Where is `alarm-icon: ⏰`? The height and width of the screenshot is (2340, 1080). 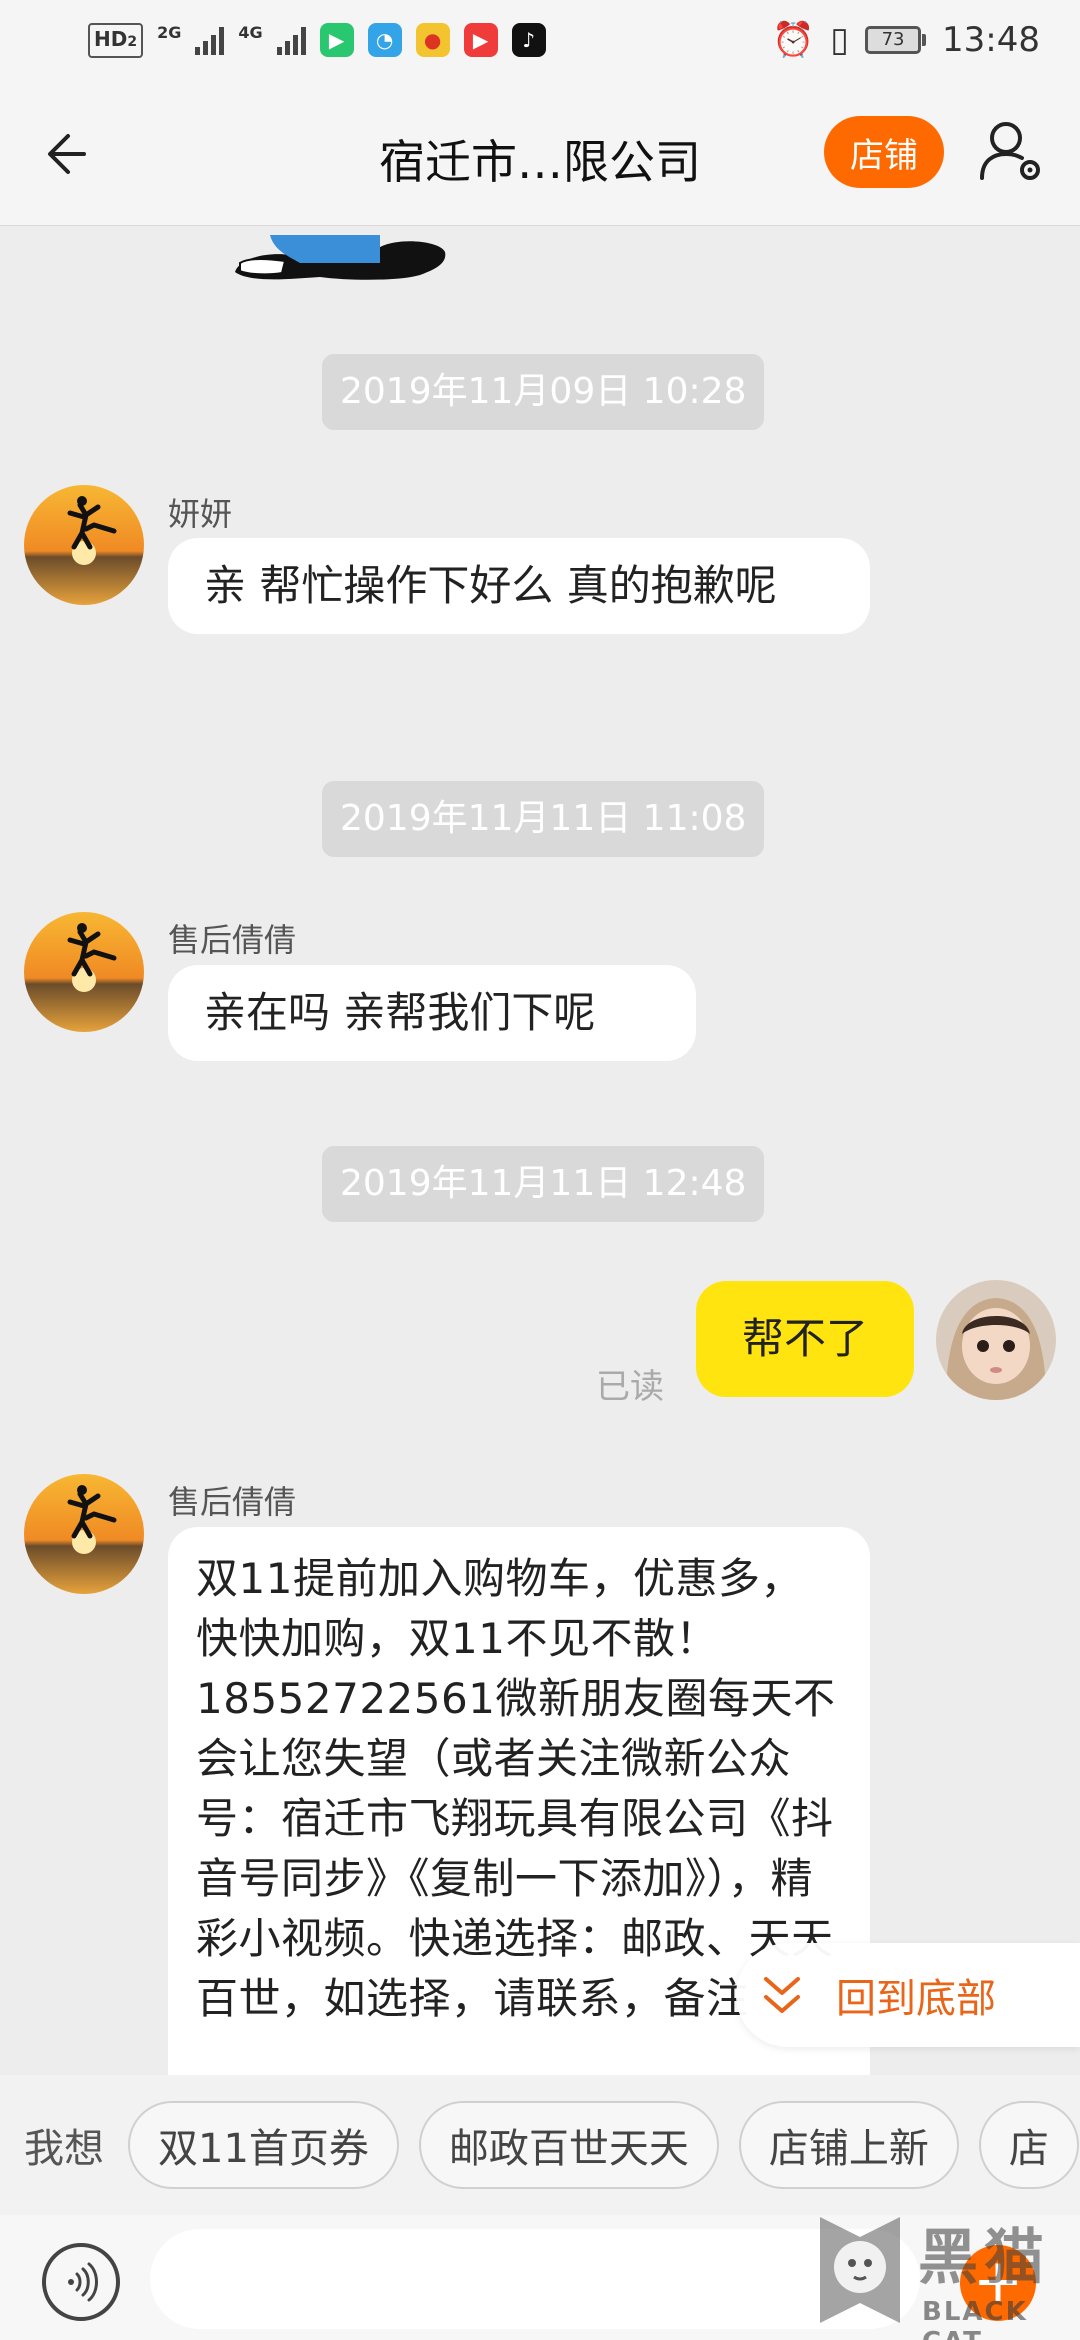 alarm-icon: ⏰ is located at coordinates (793, 40).